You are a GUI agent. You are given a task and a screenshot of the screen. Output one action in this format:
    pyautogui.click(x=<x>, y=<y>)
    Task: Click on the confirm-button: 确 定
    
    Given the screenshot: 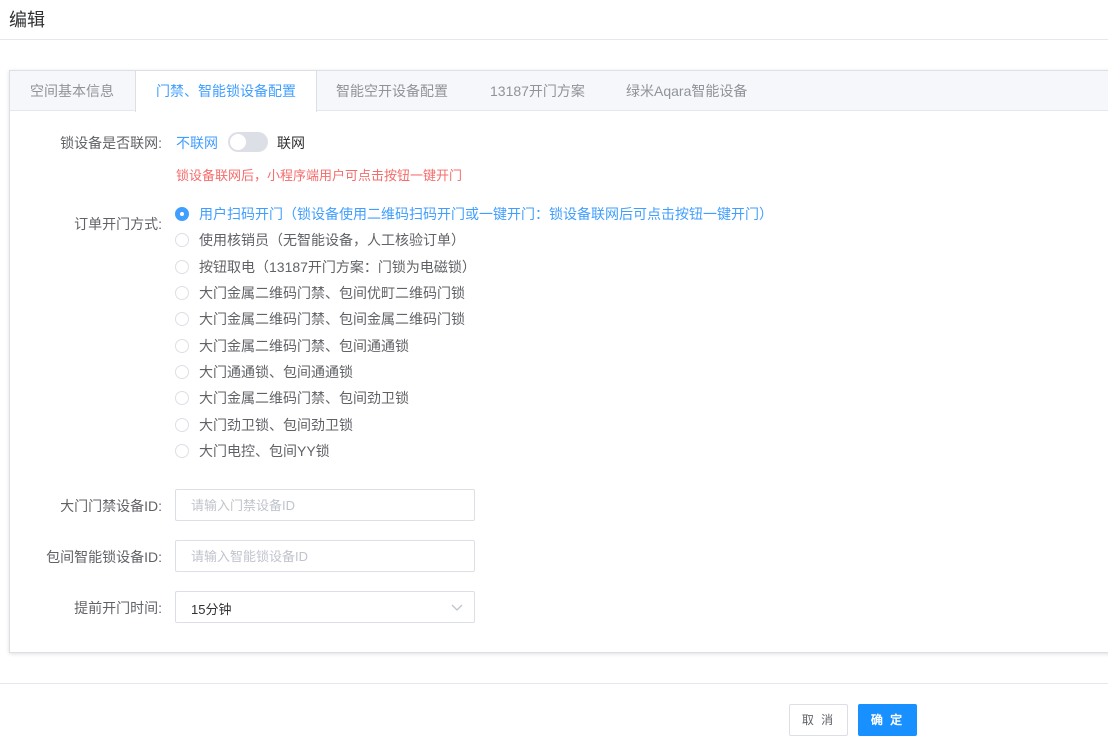 What is the action you would take?
    pyautogui.click(x=887, y=720)
    